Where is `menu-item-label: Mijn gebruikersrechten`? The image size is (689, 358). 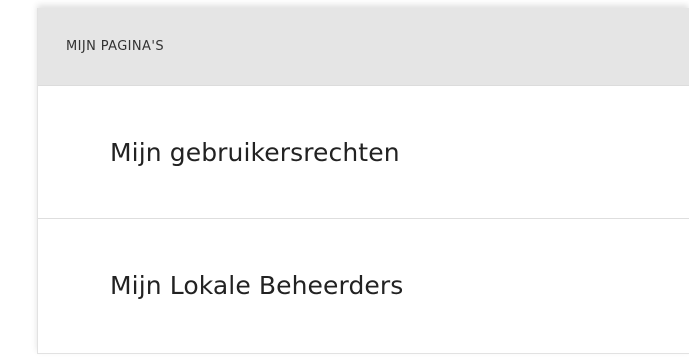
menu-item-label: Mijn gebruikersrechten is located at coordinates (255, 152).